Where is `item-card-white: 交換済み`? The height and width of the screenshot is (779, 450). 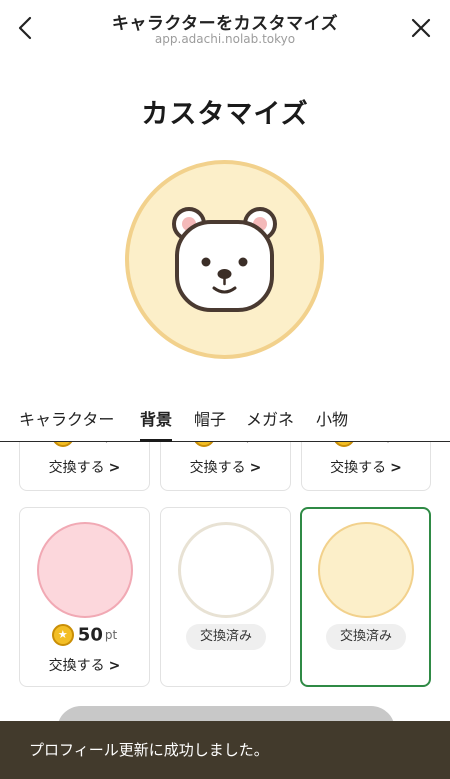
item-card-white: 交換済み is located at coordinates (225, 597).